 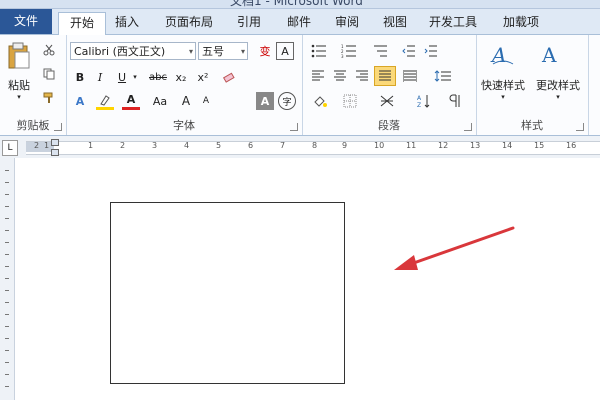 What do you see at coordinates (26, 21) in the screenshot?
I see `tab-file: 文件` at bounding box center [26, 21].